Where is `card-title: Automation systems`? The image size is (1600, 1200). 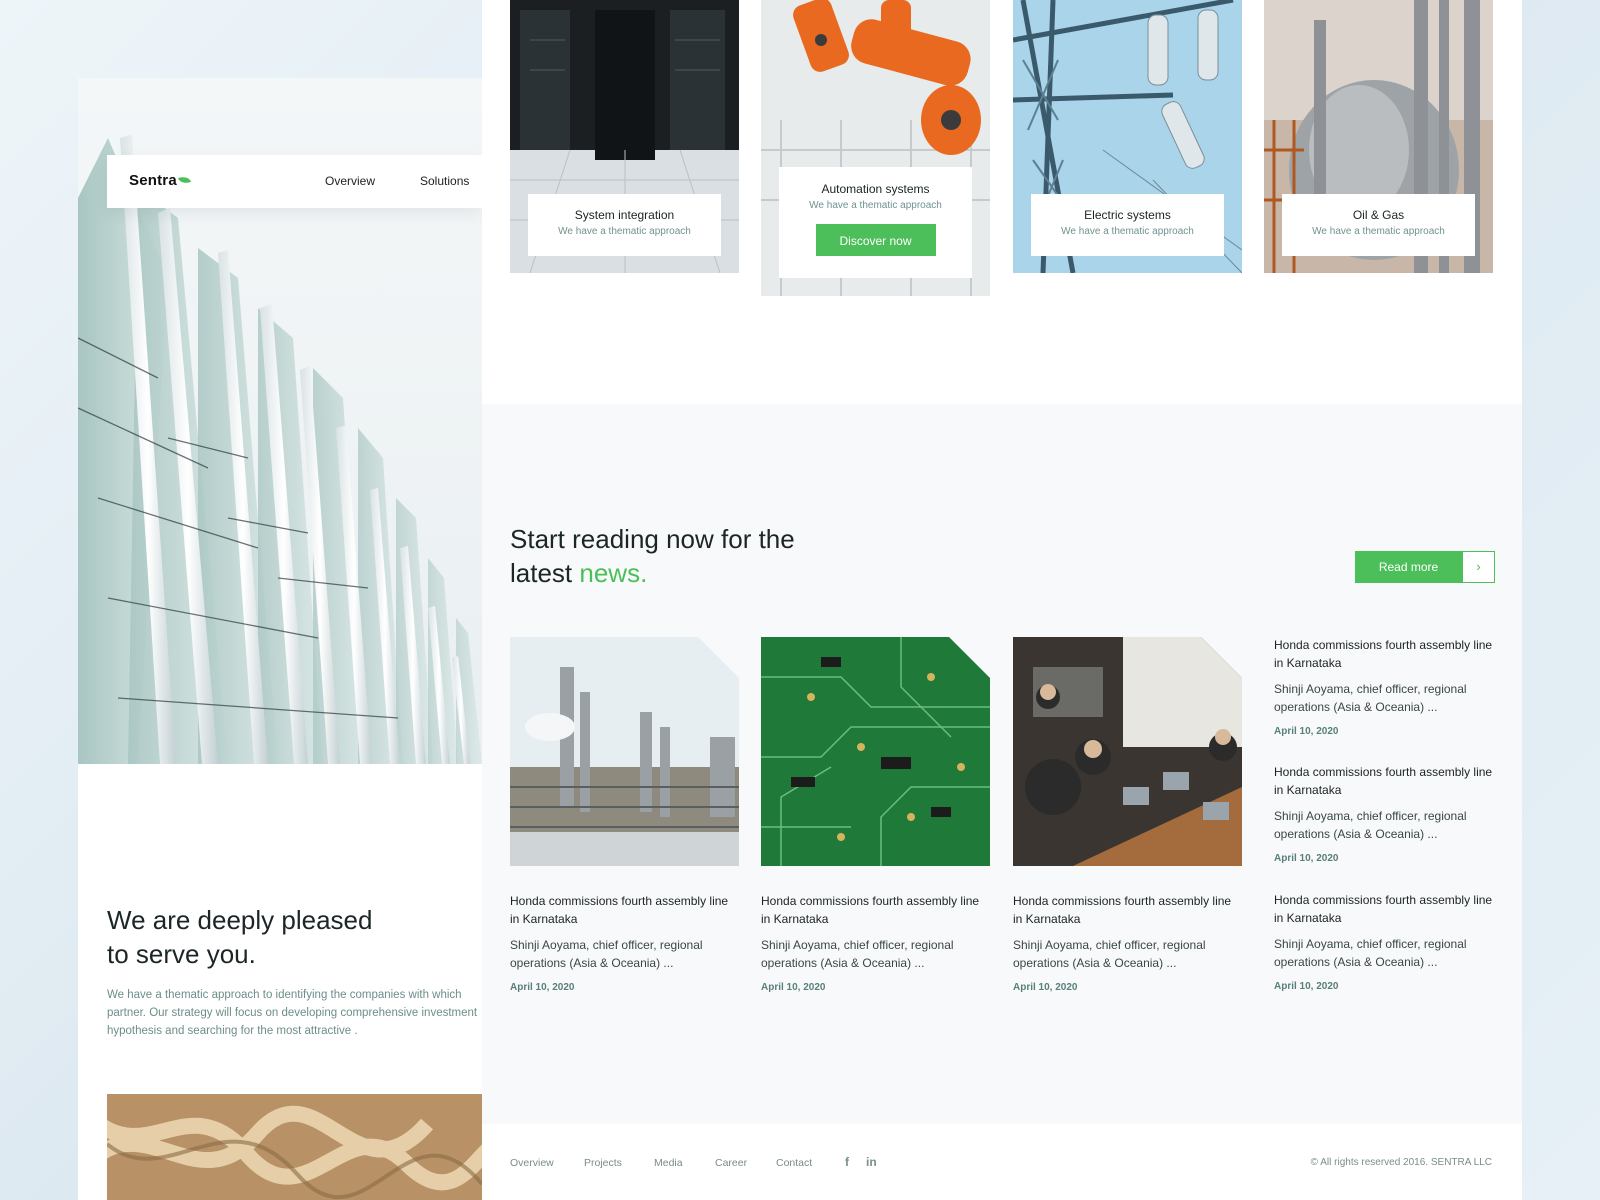 card-title: Automation systems is located at coordinates (875, 189).